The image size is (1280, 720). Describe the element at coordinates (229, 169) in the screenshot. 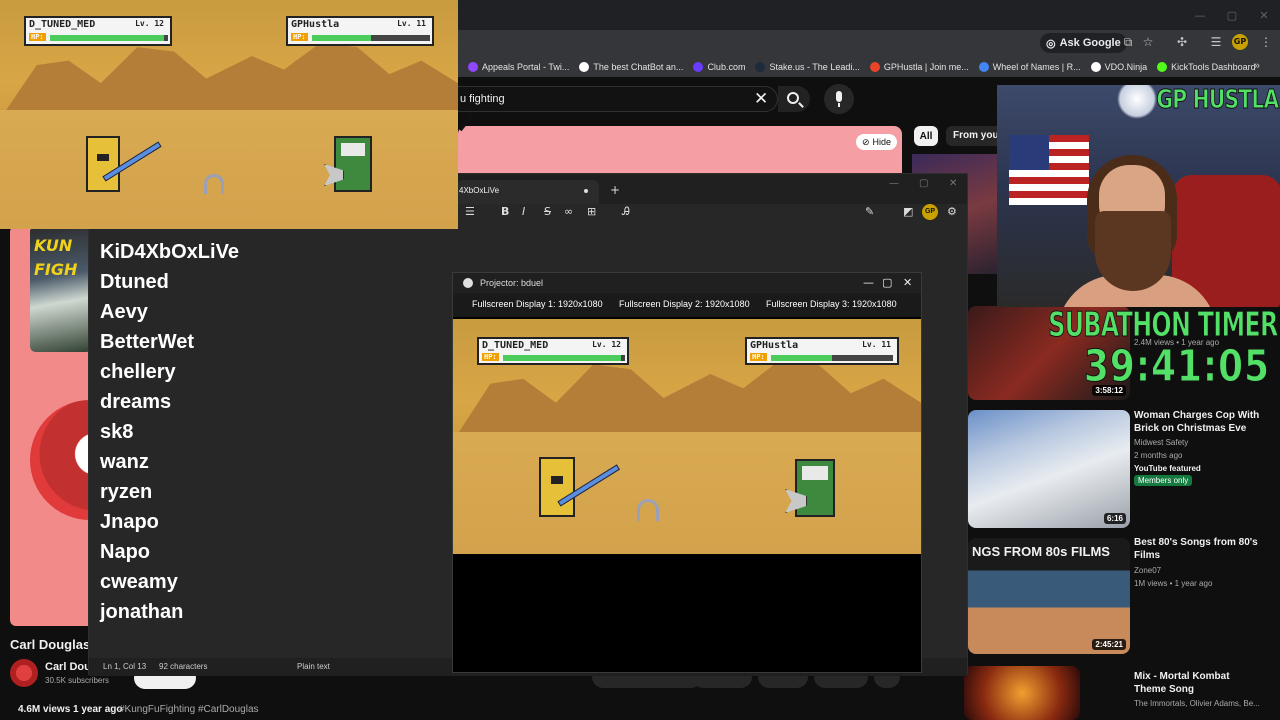

I see `desert-ground` at that location.